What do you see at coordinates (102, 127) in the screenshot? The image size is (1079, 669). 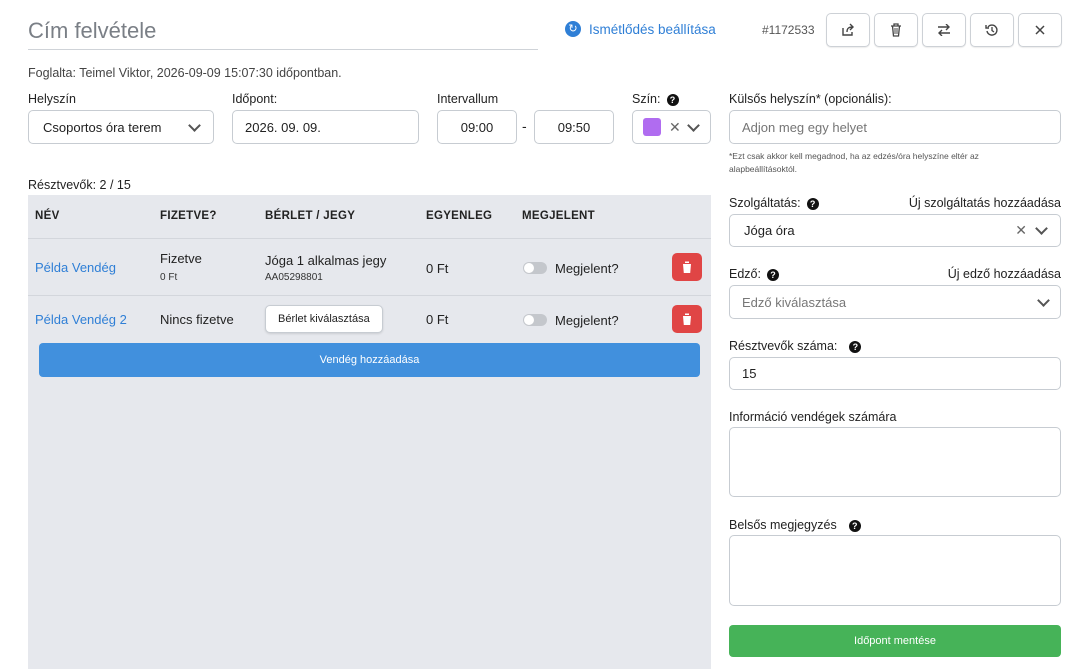 I see `location-value: Csoportos óra terem` at bounding box center [102, 127].